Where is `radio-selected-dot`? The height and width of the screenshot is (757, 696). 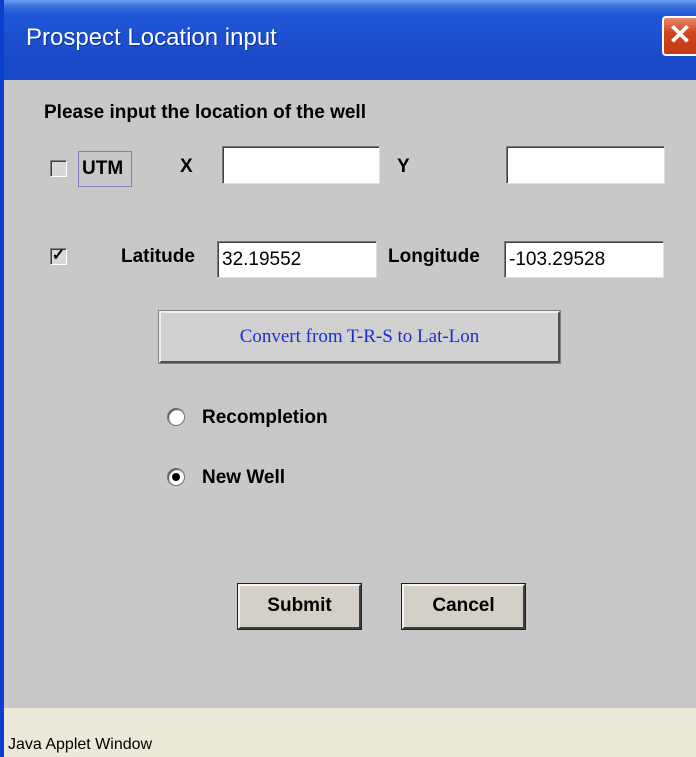
radio-selected-dot is located at coordinates (176, 477).